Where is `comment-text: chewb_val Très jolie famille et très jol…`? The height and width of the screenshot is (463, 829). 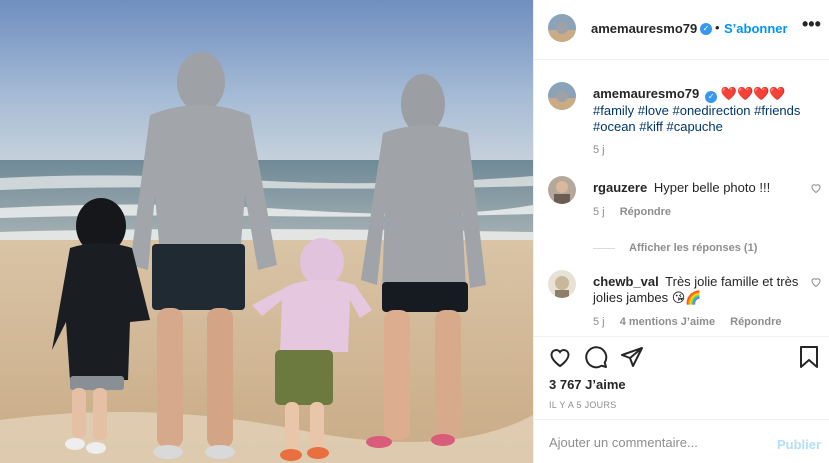 comment-text: chewb_val Très jolie famille et très jol… is located at coordinates (700, 290).